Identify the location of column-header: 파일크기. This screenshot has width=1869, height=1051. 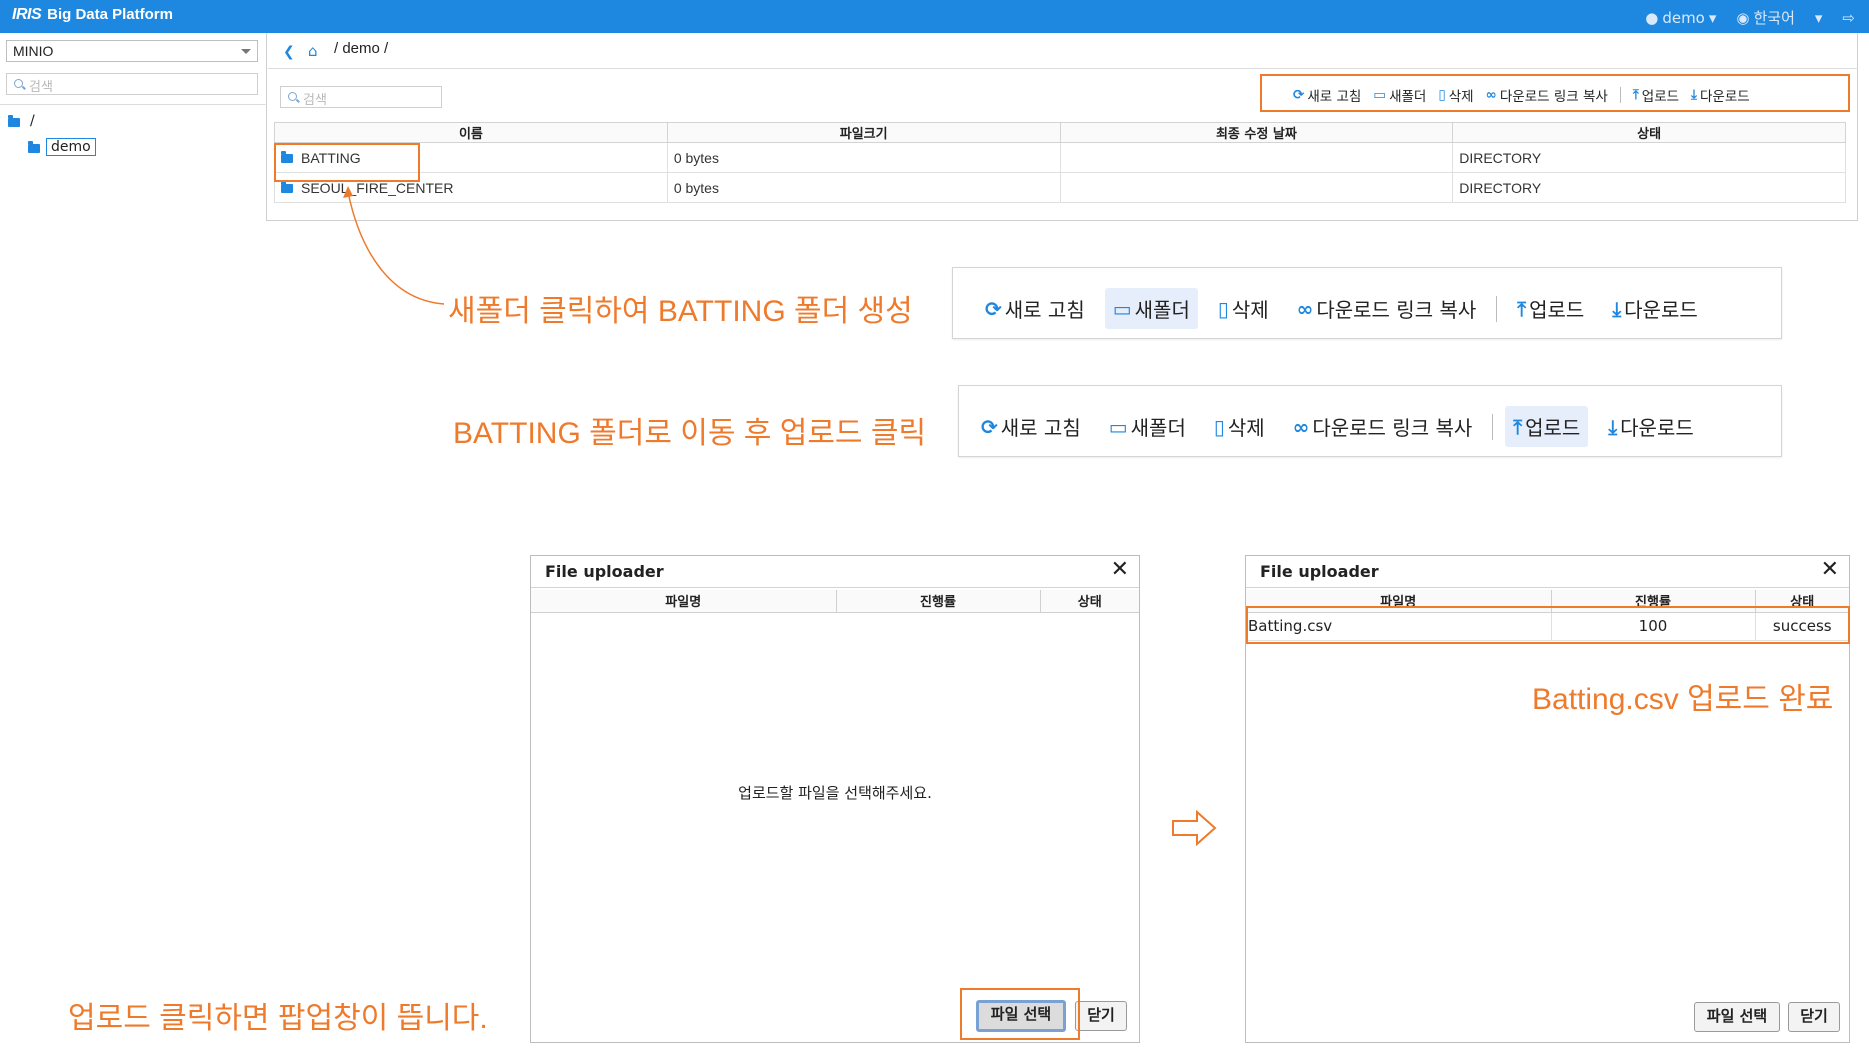
(863, 132).